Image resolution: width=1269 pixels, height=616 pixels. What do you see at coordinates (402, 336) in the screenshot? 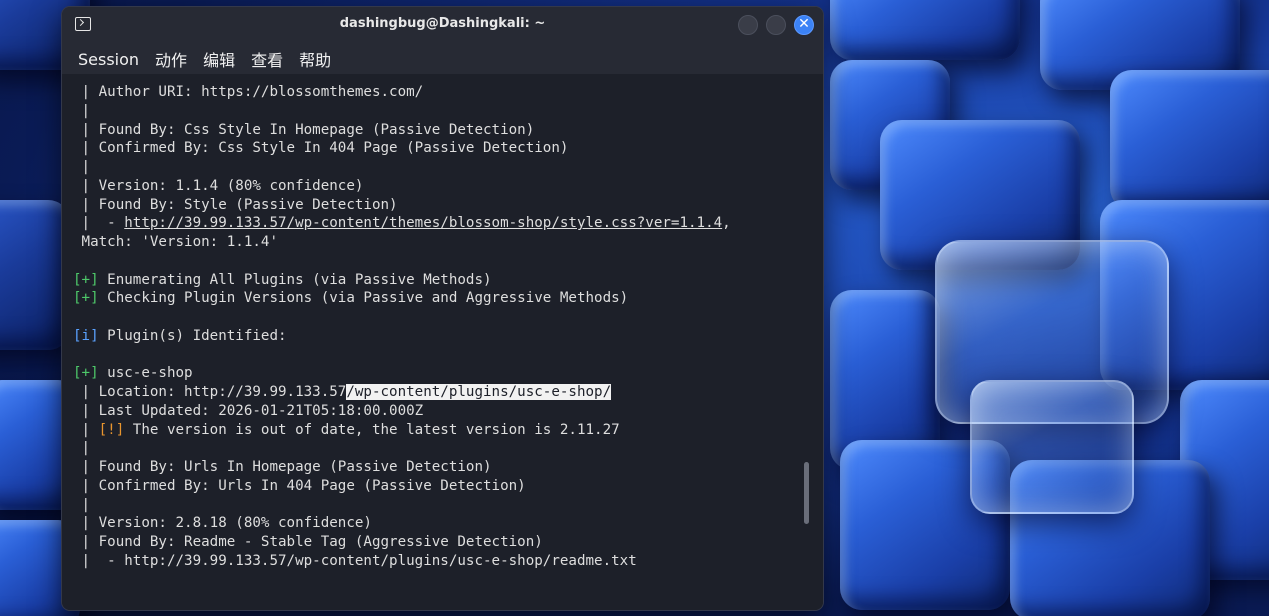
I see `terminal-line: [i] Plugin(s) Identified:` at bounding box center [402, 336].